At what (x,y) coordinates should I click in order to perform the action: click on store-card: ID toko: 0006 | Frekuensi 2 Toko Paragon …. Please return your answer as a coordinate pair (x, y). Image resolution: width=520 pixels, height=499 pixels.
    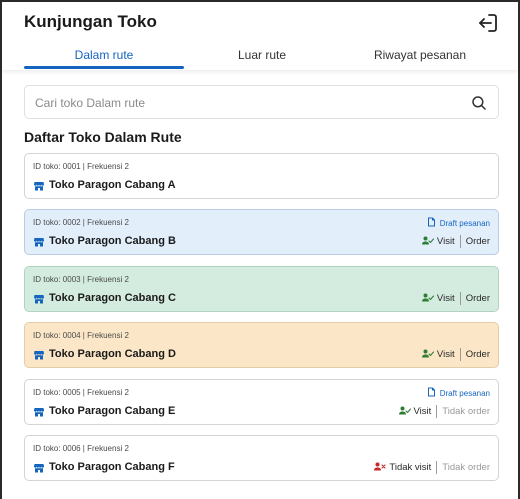
    Looking at the image, I should click on (261, 458).